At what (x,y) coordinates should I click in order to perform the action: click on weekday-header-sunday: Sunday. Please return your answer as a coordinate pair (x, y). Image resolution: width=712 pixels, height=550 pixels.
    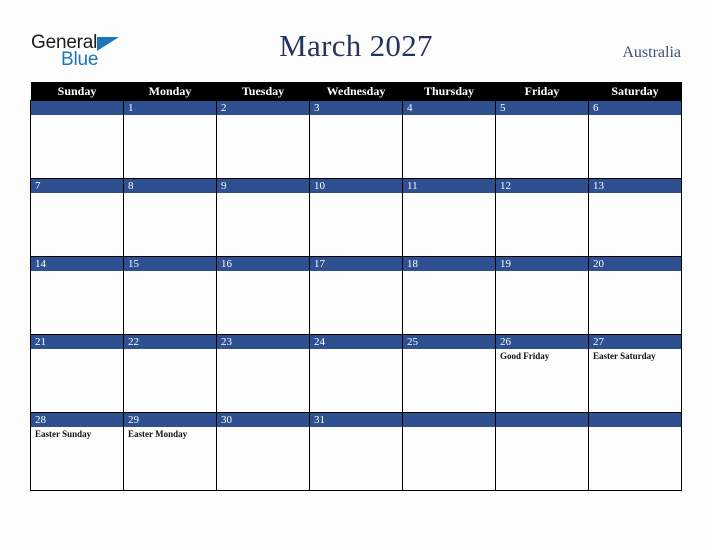
    Looking at the image, I should click on (77, 91).